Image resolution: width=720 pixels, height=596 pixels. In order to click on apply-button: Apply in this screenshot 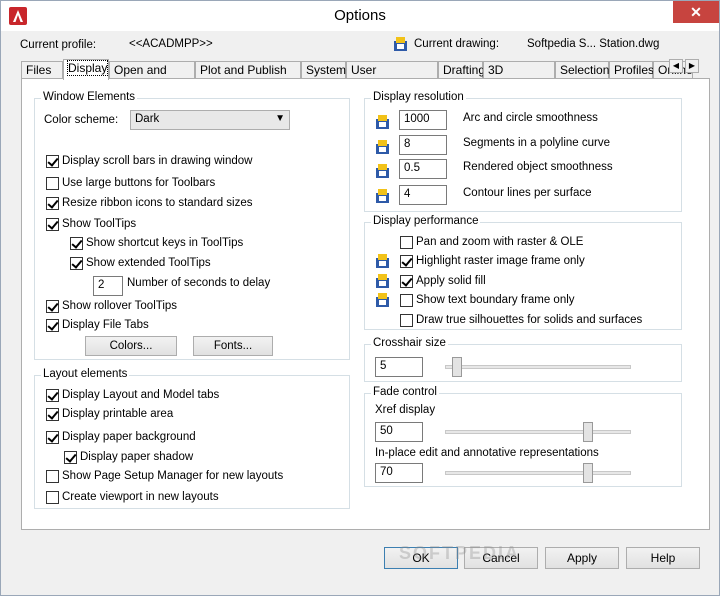, I will do `click(582, 558)`.